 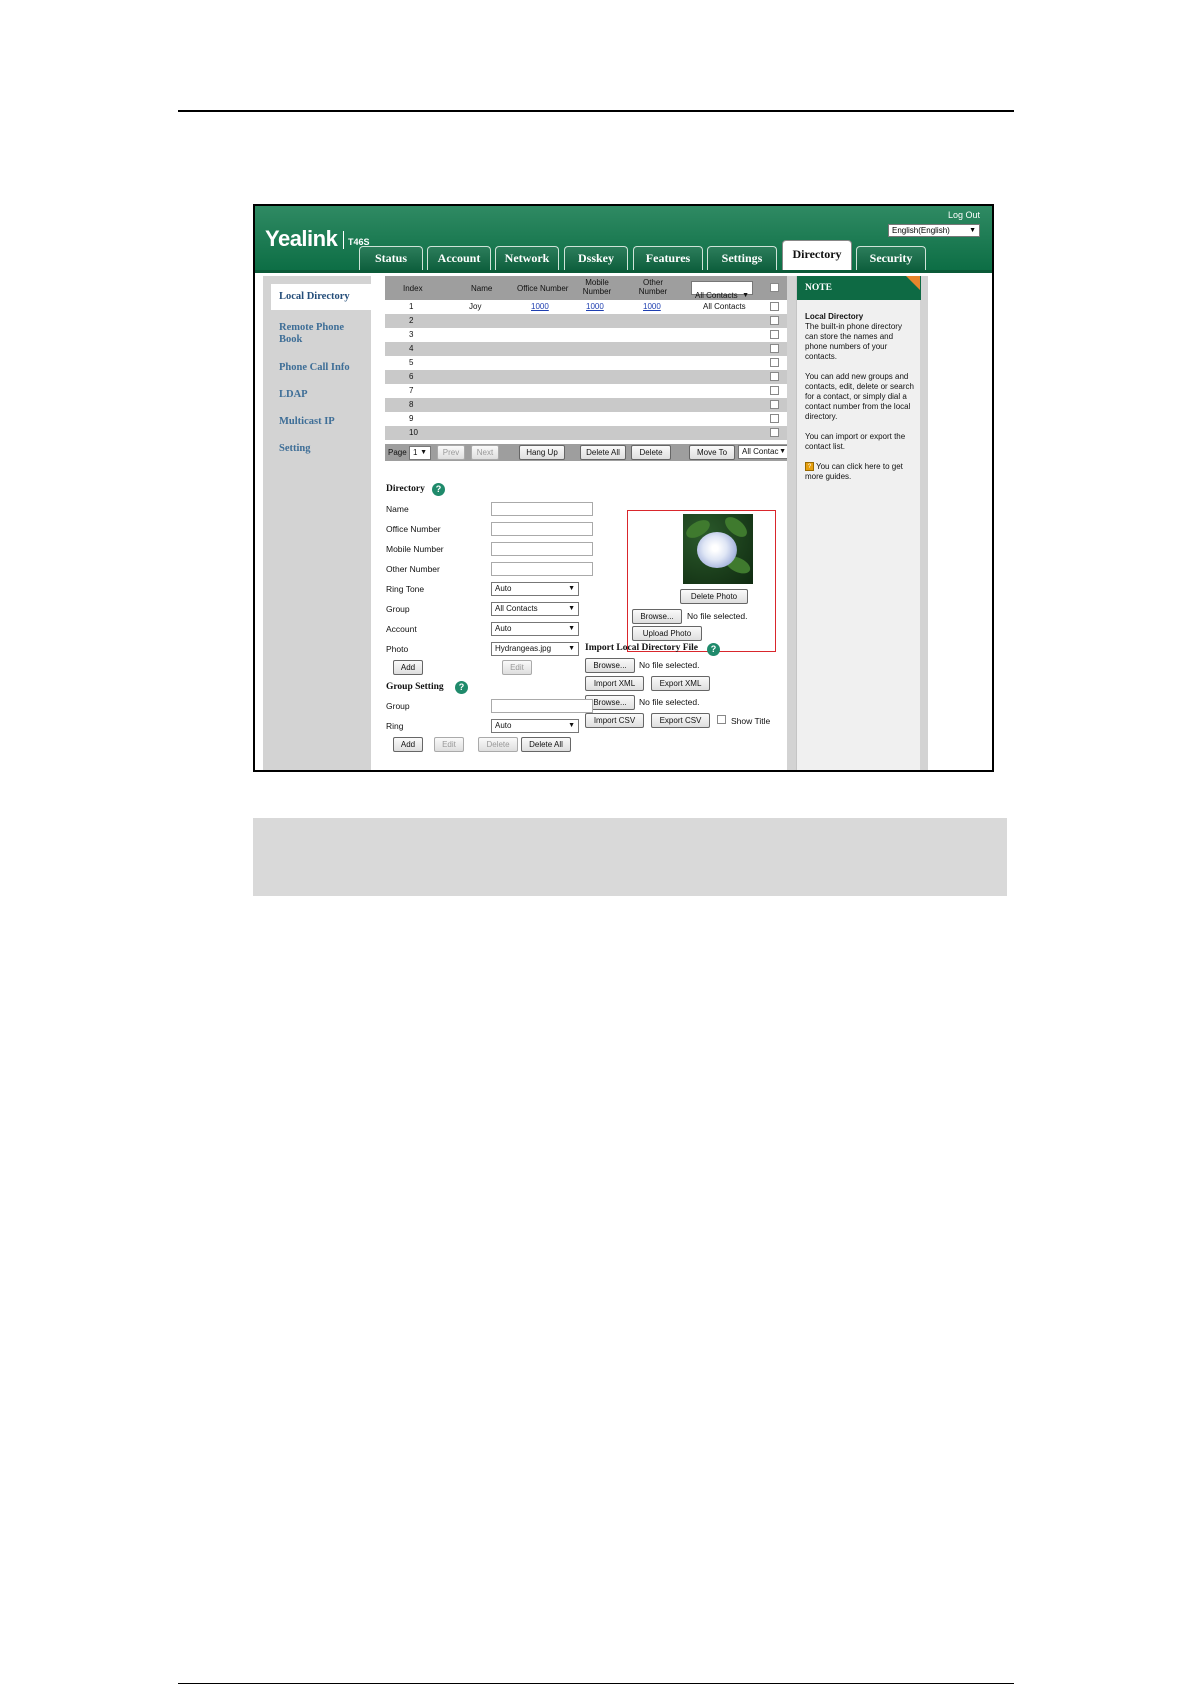 What do you see at coordinates (680, 683) in the screenshot?
I see `export-xml-button: Export XML` at bounding box center [680, 683].